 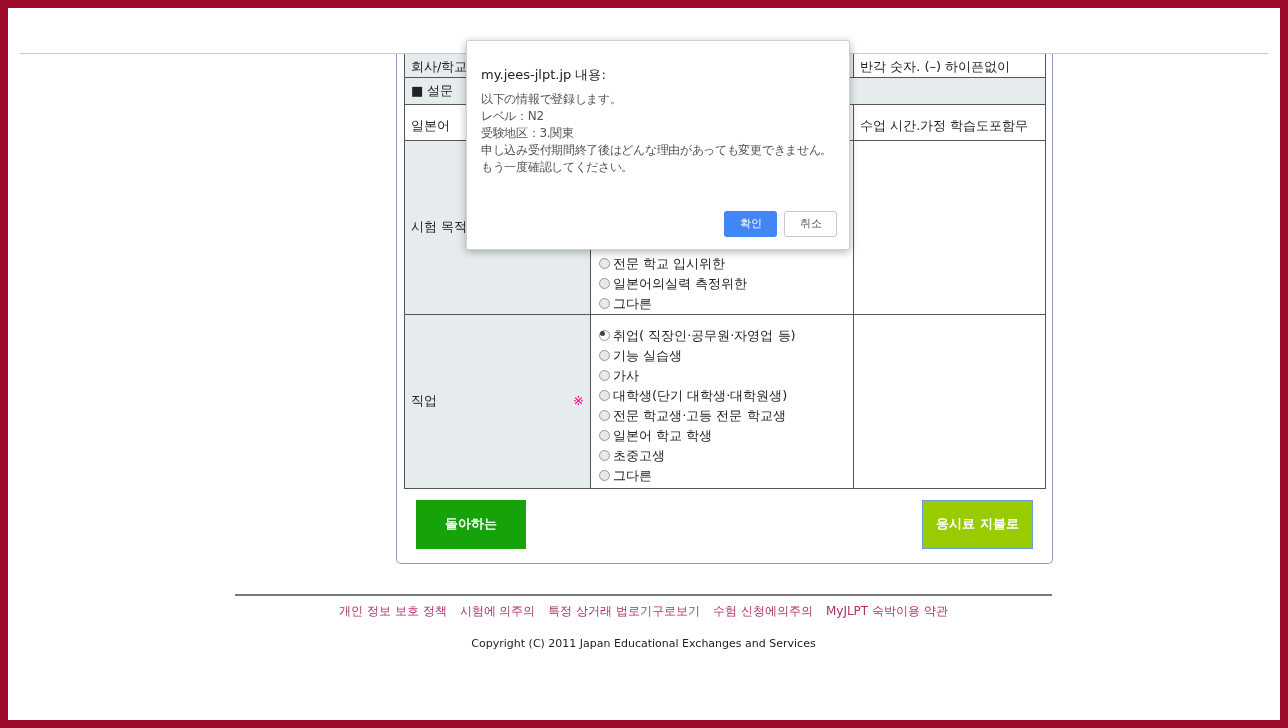 I want to click on column-heading: 일본어, so click(x=430, y=125).